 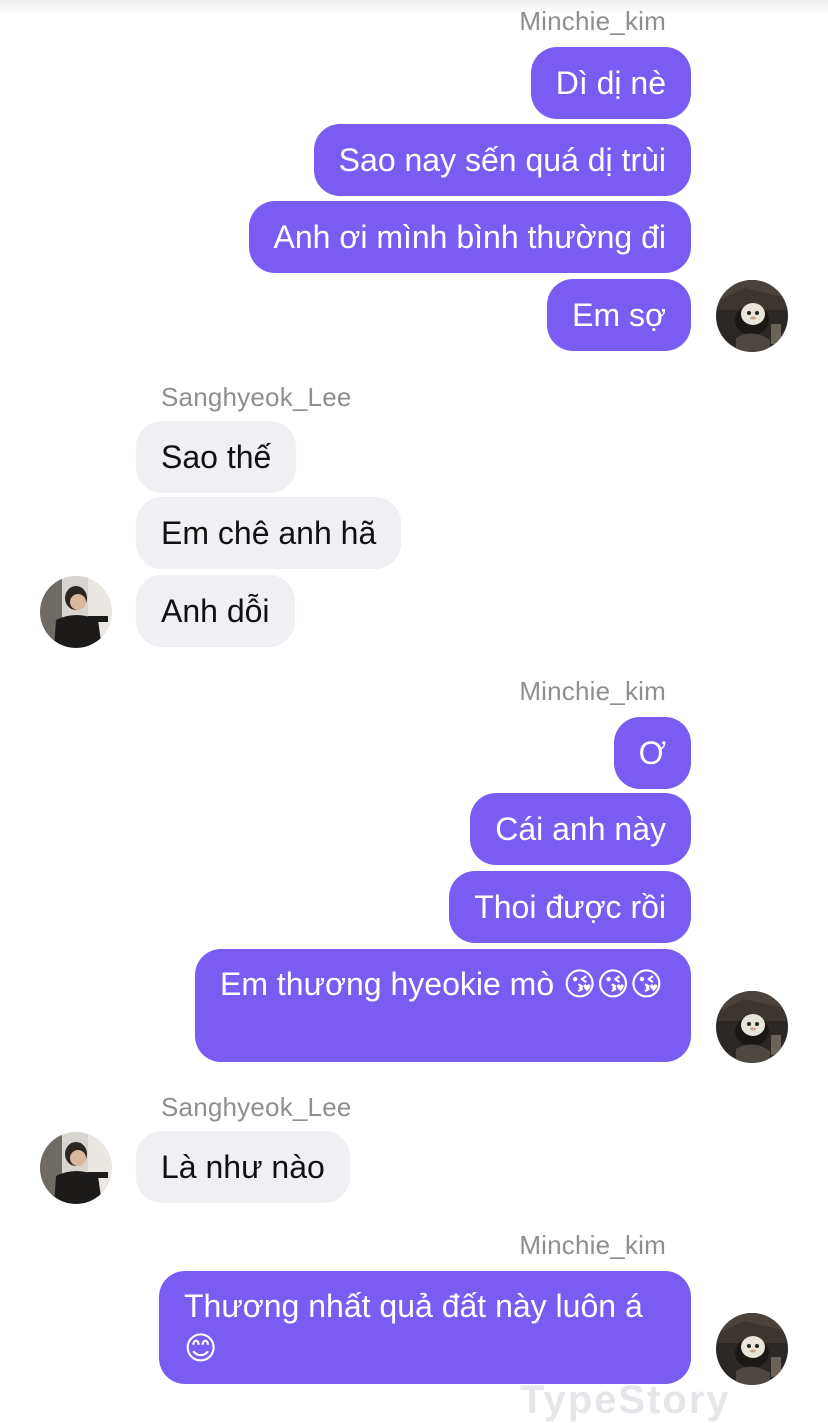 What do you see at coordinates (425, 1327) in the screenshot?
I see `message-bubble-outgoing: Thương nhất quả đất này luôn á 😊` at bounding box center [425, 1327].